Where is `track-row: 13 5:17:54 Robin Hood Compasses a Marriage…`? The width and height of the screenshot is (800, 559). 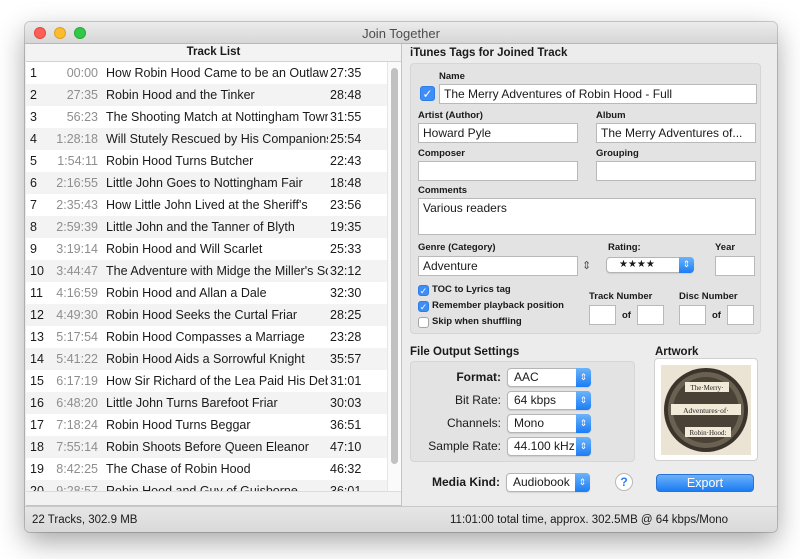 track-row: 13 5:17:54 Robin Hood Compasses a Marriage… is located at coordinates (207, 337).